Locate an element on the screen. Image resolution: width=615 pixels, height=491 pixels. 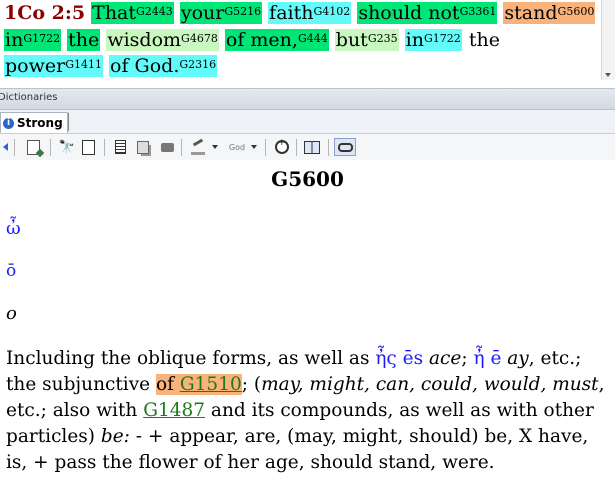
verse-word-text: your is located at coordinates (202, 13).